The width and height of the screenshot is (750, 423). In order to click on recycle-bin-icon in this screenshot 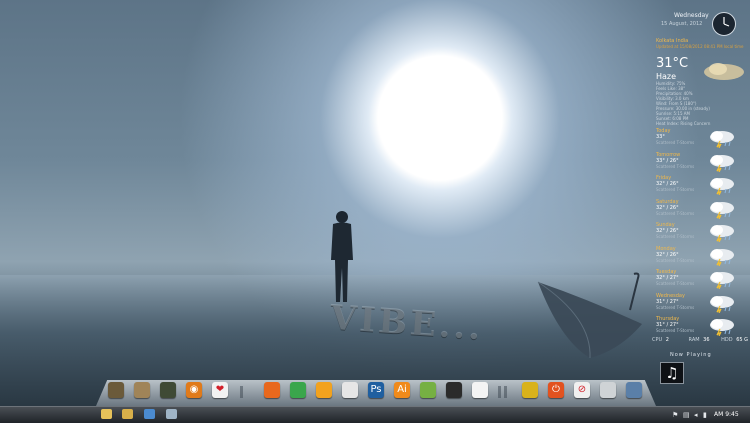, I will do `click(608, 390)`.